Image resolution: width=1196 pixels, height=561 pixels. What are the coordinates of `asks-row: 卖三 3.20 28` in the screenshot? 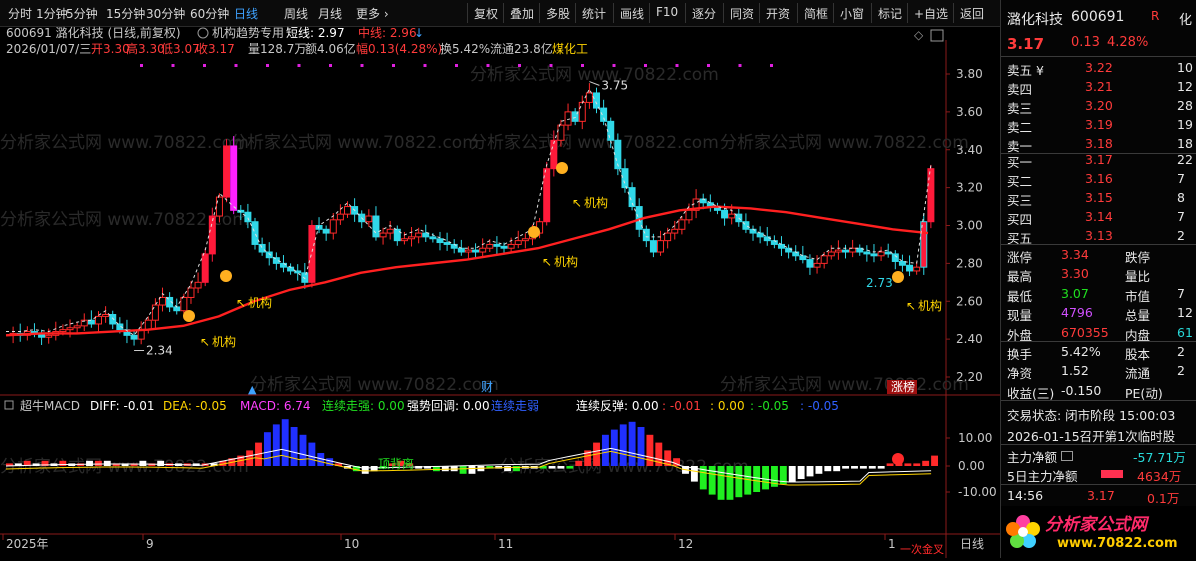 It's located at (1098, 106).